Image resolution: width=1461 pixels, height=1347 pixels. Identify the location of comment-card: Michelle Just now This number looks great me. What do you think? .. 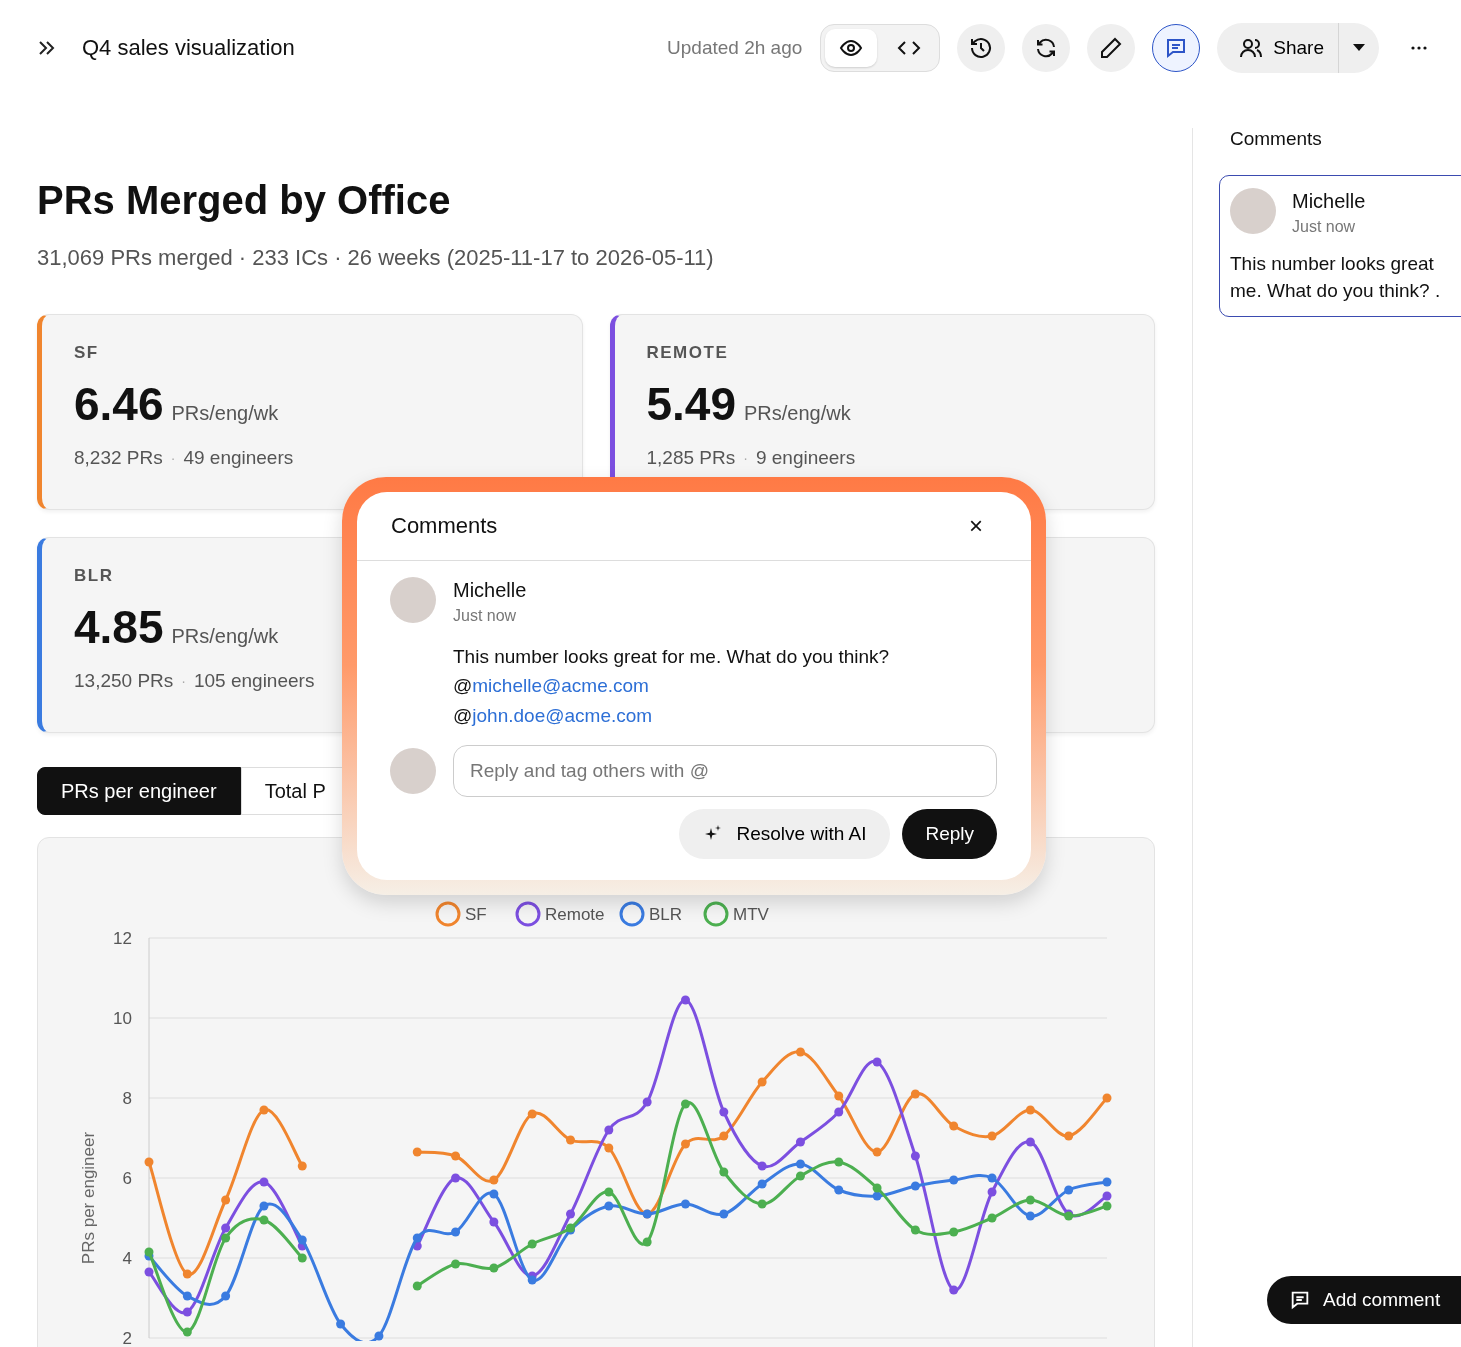
(1340, 246).